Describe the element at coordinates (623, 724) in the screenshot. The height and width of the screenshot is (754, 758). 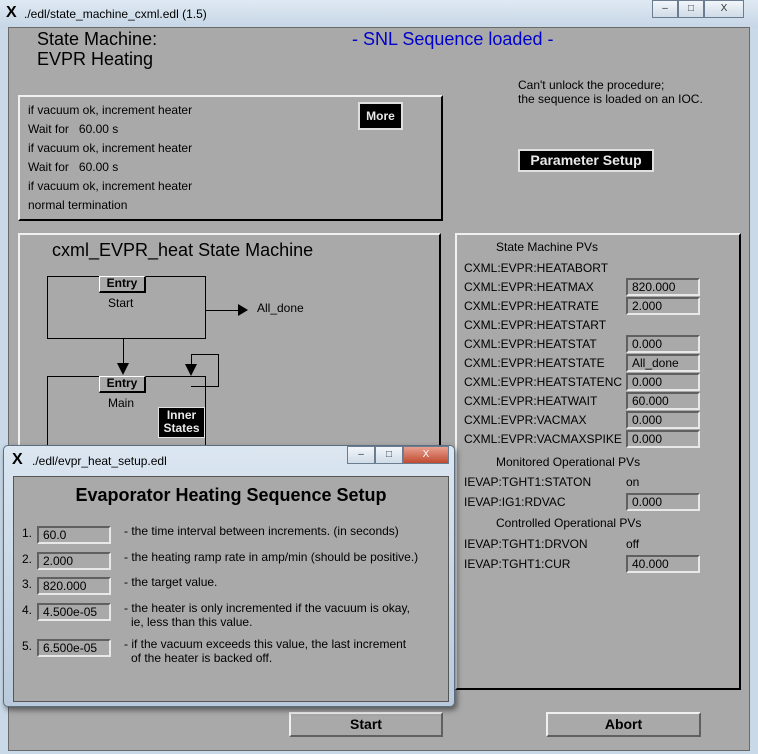
I see `abort-button: Abort` at that location.